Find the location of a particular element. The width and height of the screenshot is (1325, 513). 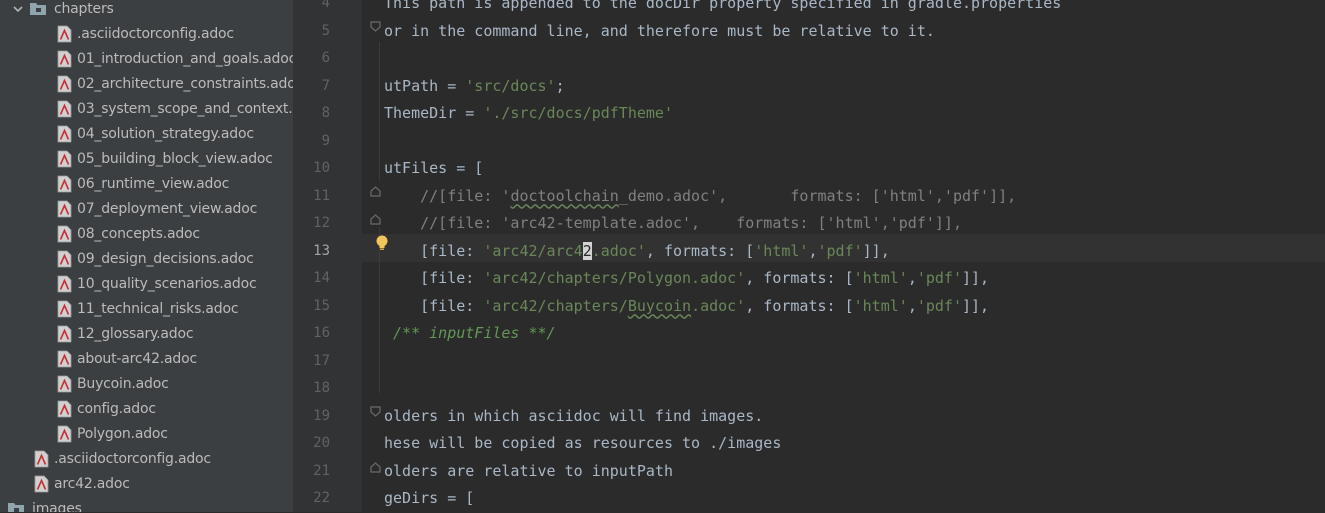

indent-guide is located at coordinates (379, 310).